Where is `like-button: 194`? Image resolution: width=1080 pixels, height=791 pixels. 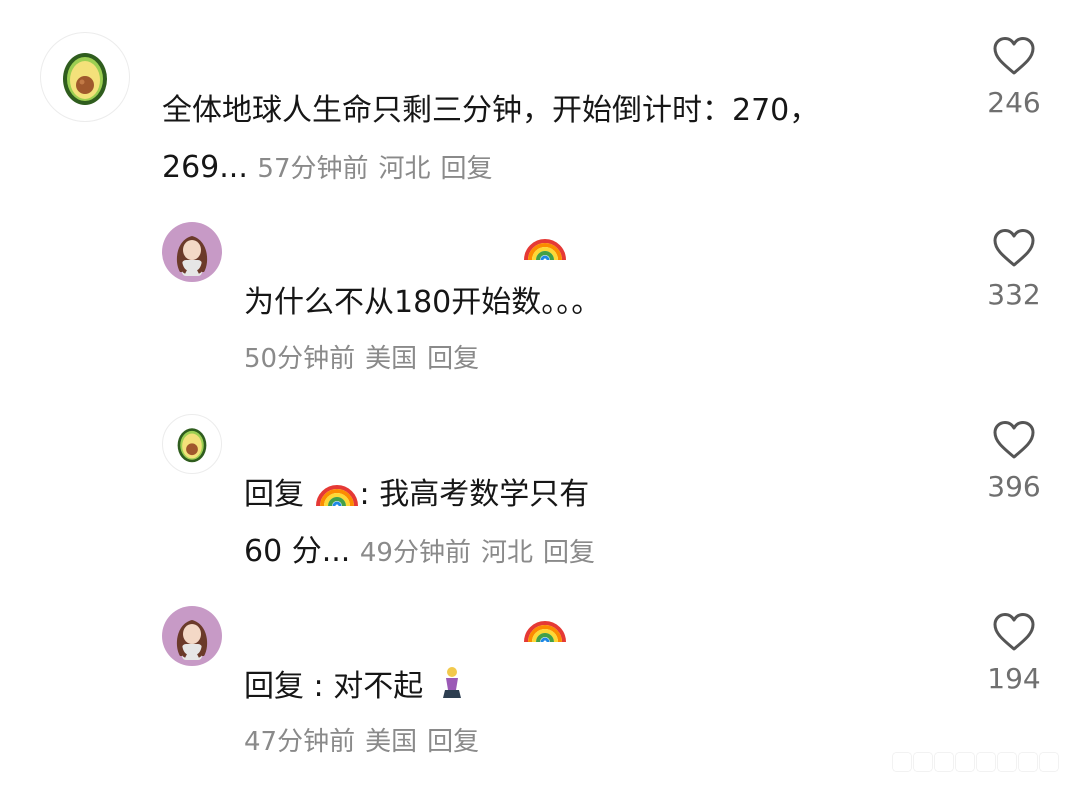 like-button: 194 is located at coordinates (1014, 653).